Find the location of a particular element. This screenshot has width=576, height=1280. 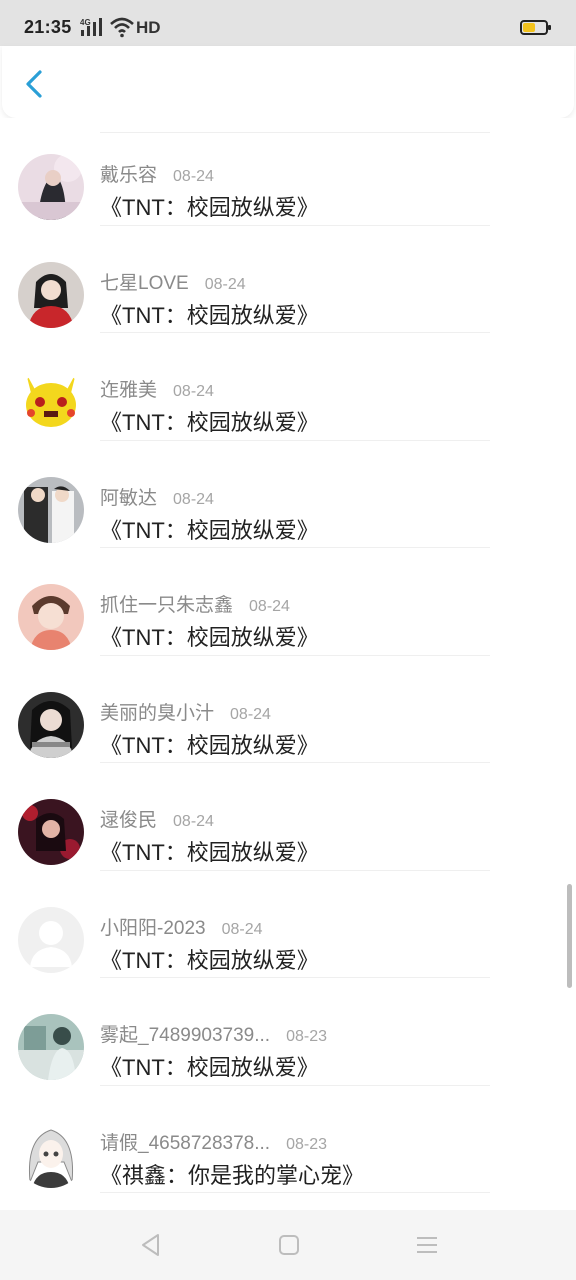

menu-lines-icon is located at coordinates (427, 1245).